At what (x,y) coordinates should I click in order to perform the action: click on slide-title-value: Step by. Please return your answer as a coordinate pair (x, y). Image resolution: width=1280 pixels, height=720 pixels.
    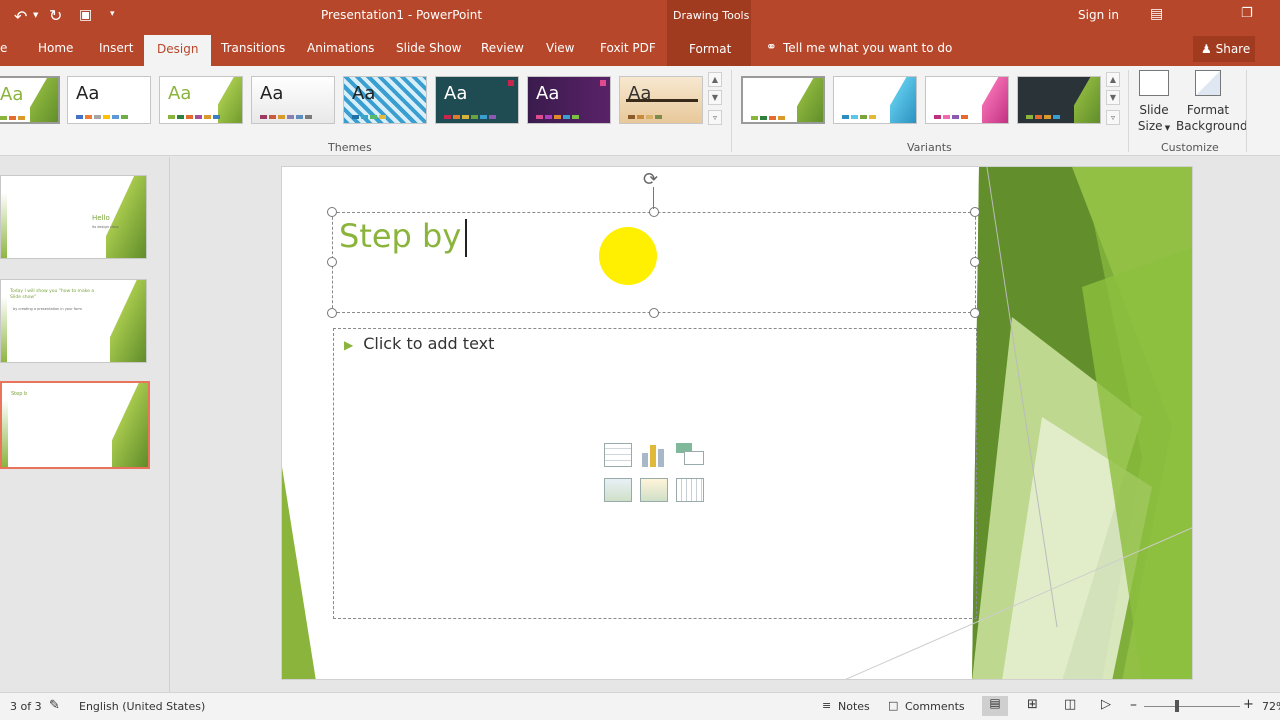
    Looking at the image, I should click on (400, 236).